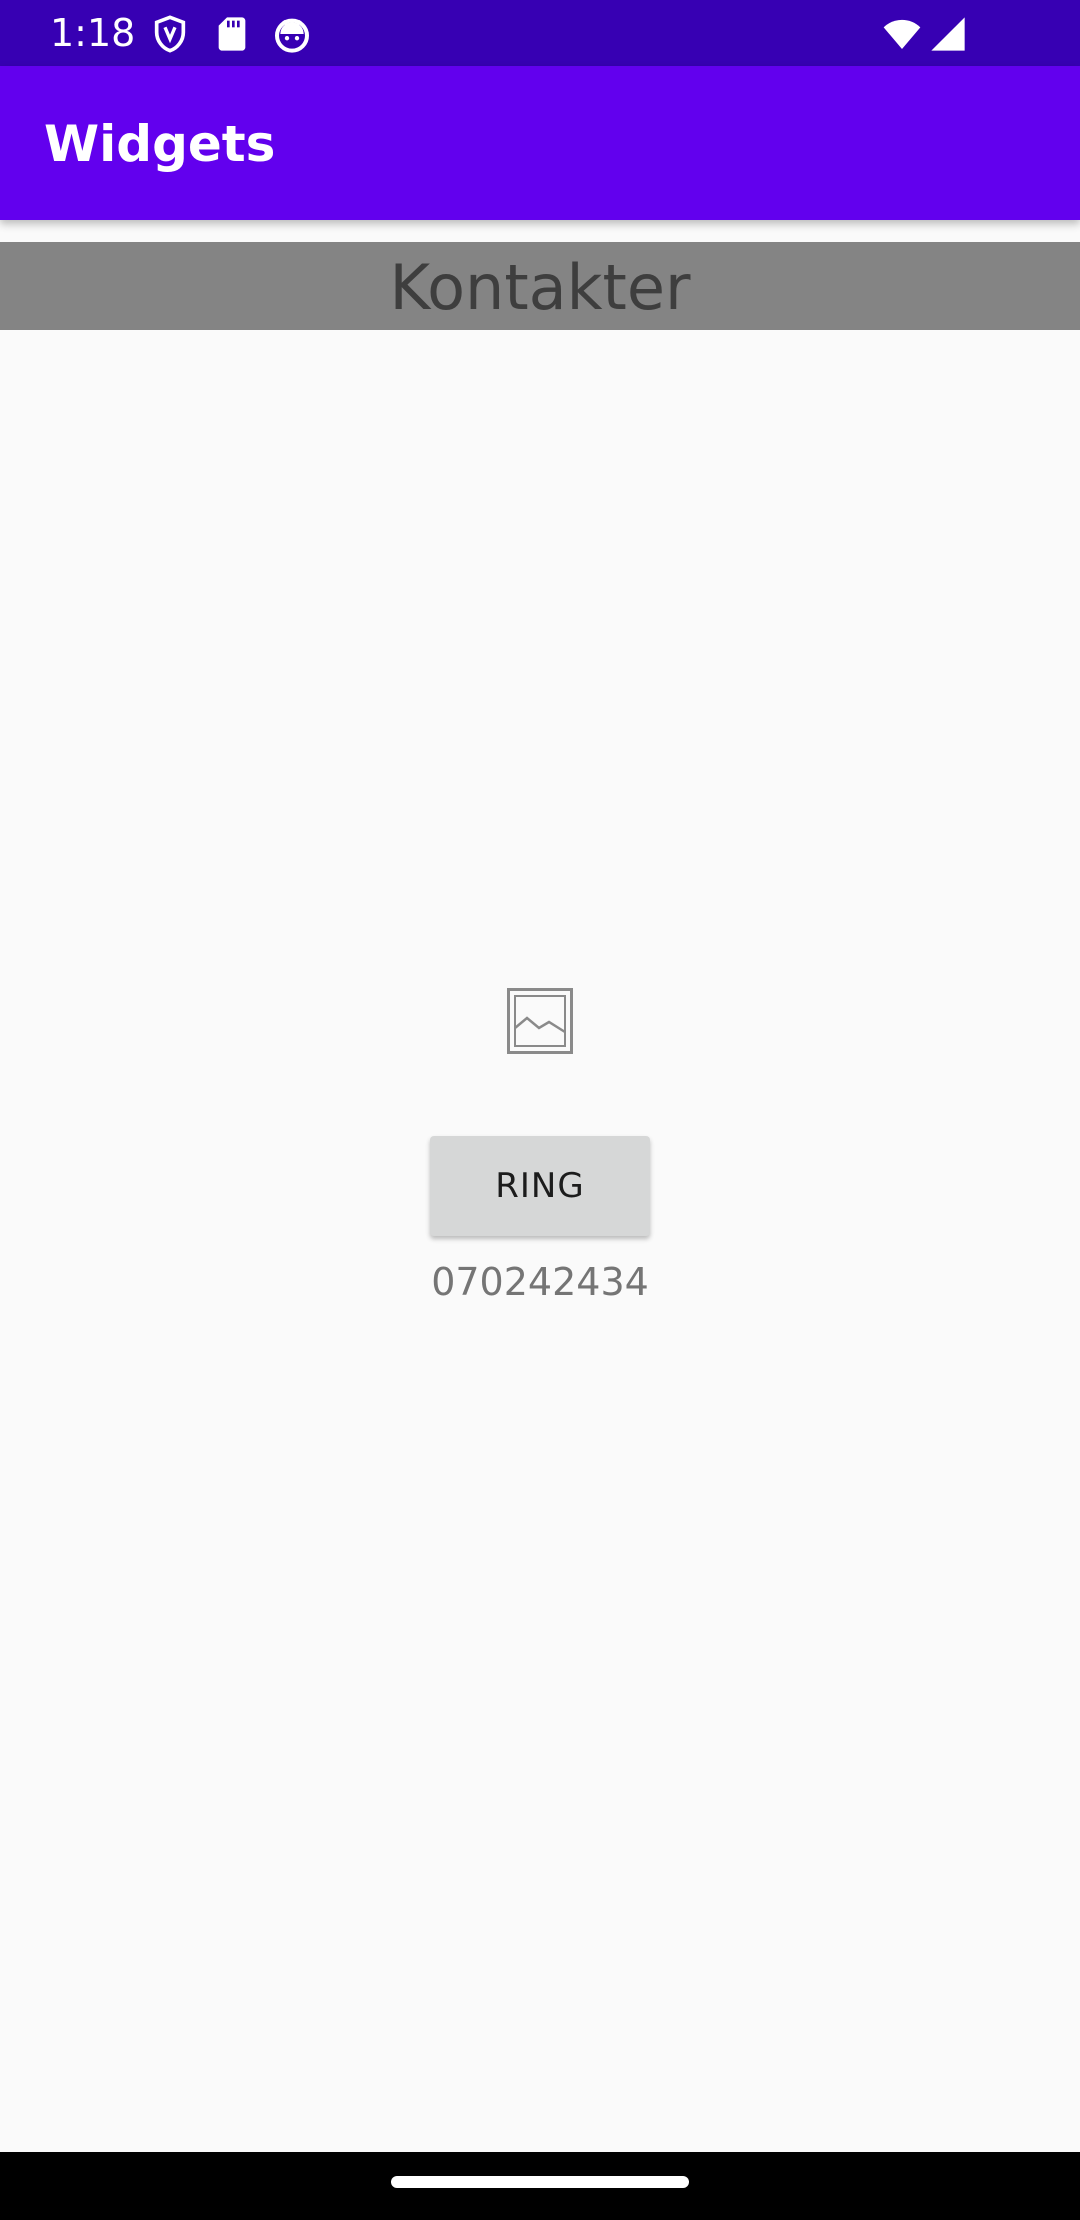 This screenshot has width=1080, height=2220. What do you see at coordinates (948, 34) in the screenshot?
I see `cellular-signal-icon` at bounding box center [948, 34].